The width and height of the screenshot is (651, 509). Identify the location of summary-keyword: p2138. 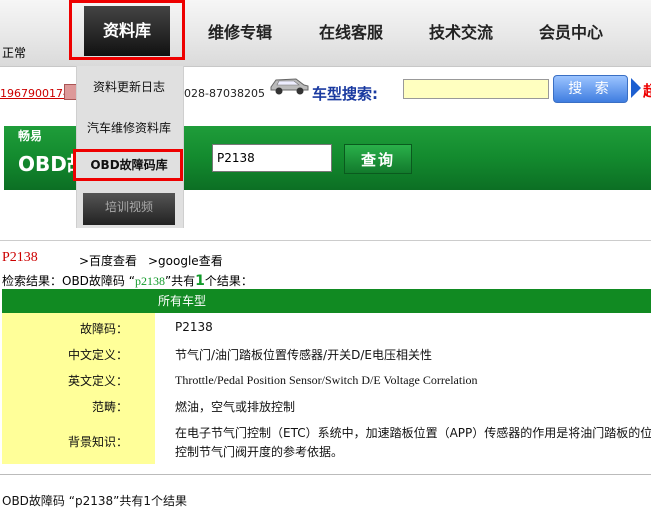
(149, 281).